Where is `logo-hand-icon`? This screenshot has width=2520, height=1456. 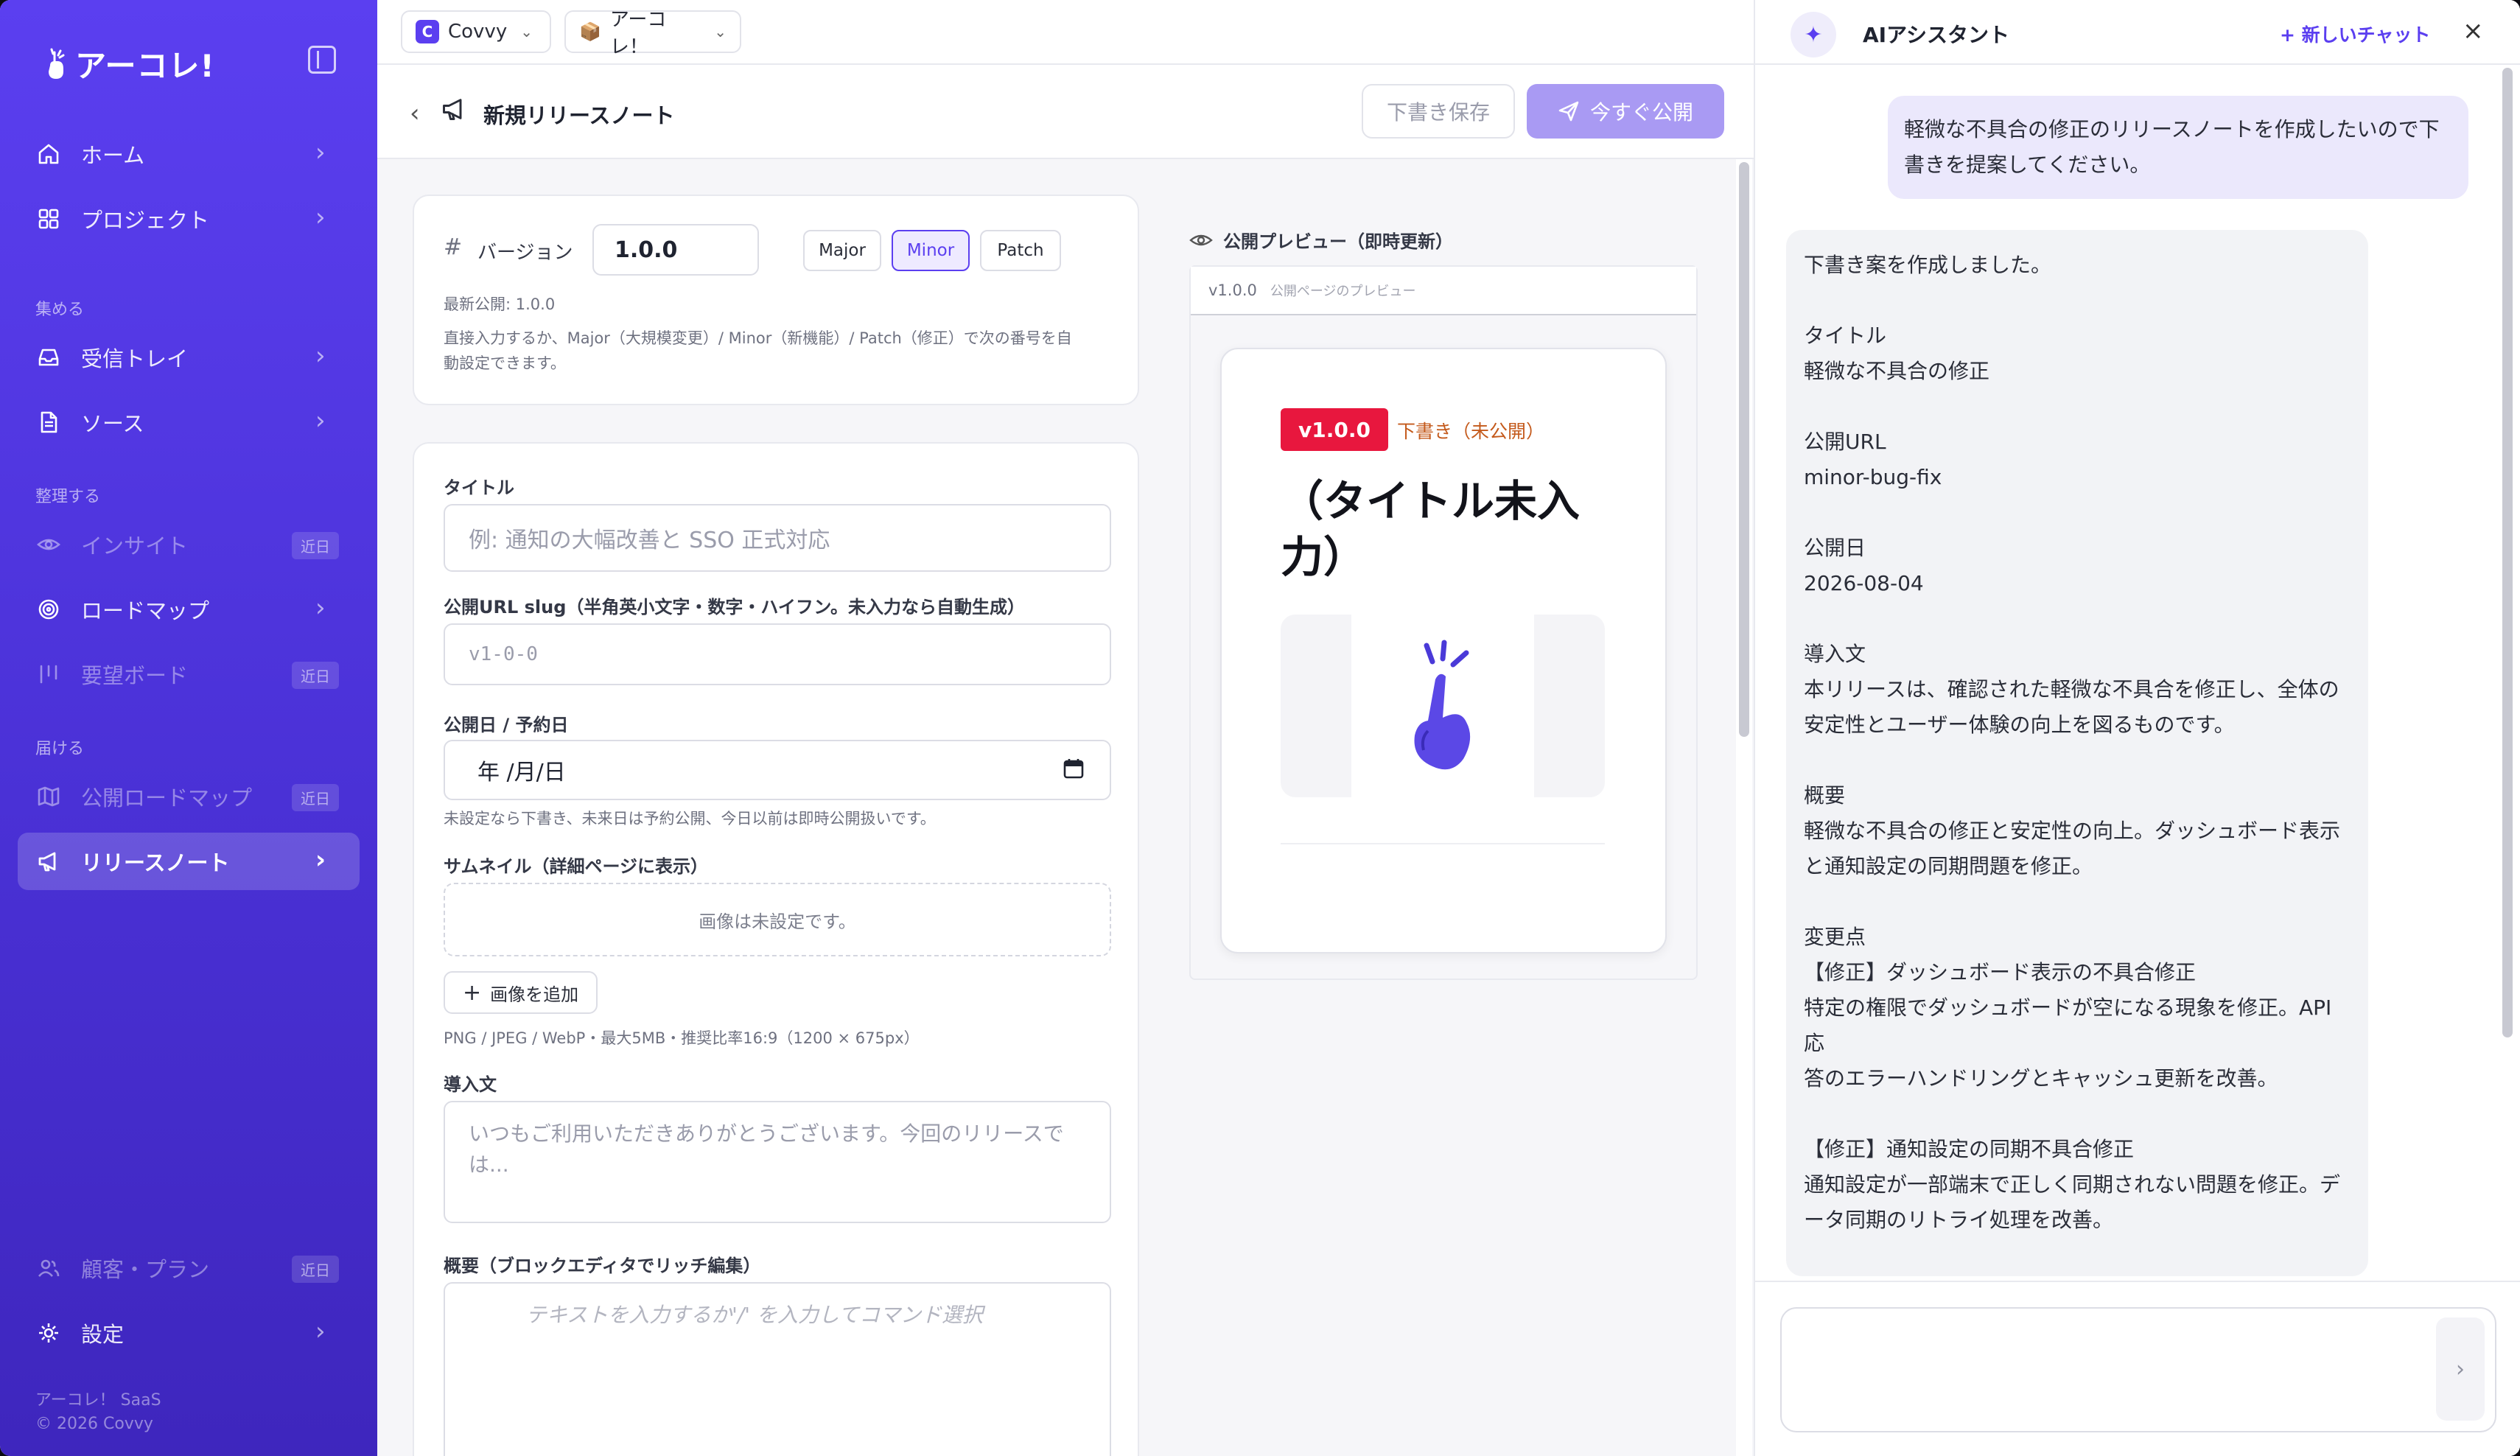
logo-hand-icon is located at coordinates (57, 63).